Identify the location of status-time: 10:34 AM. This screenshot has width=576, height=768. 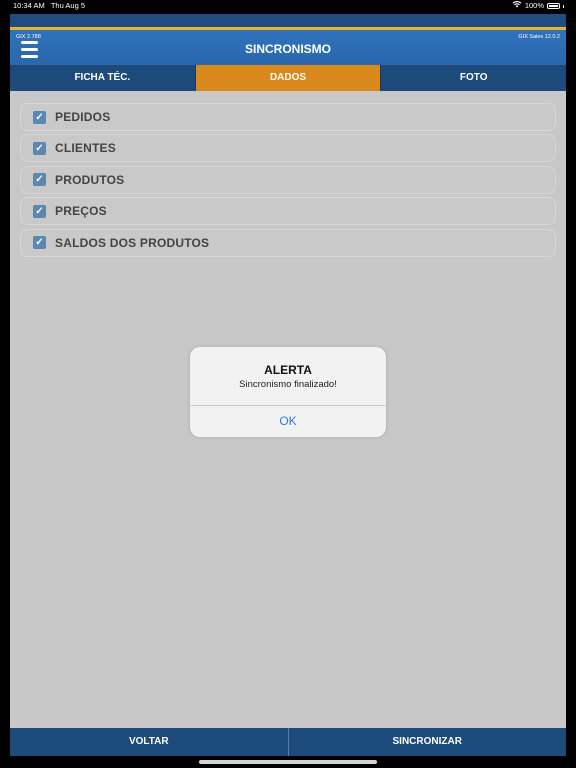
(29, 5).